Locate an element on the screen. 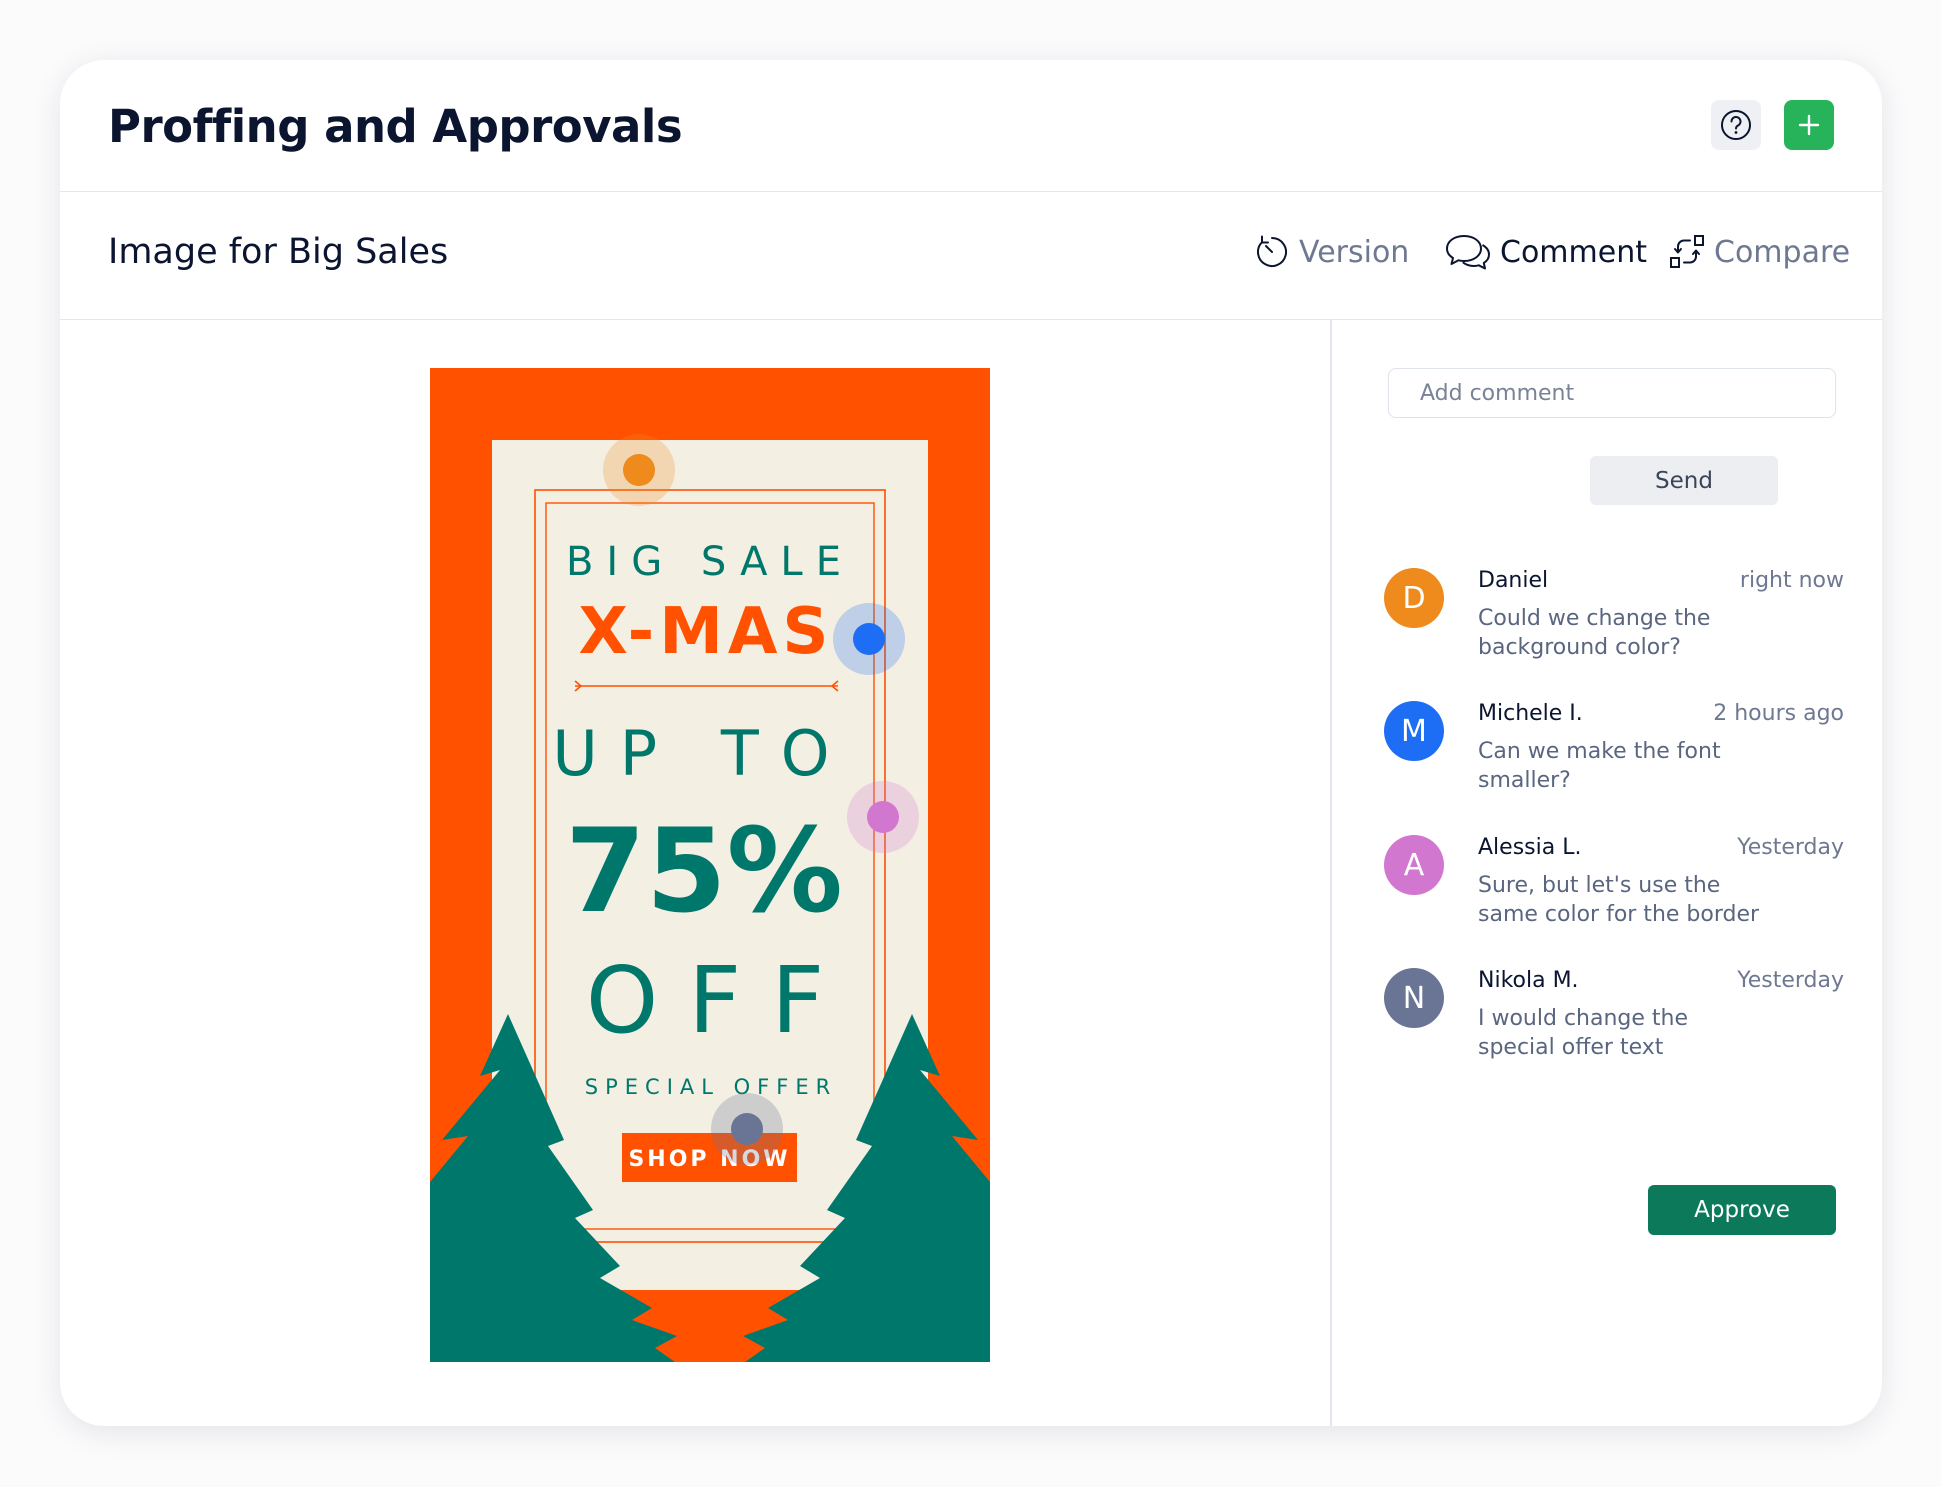 The width and height of the screenshot is (1941, 1487). comment-input is located at coordinates (1612, 393).